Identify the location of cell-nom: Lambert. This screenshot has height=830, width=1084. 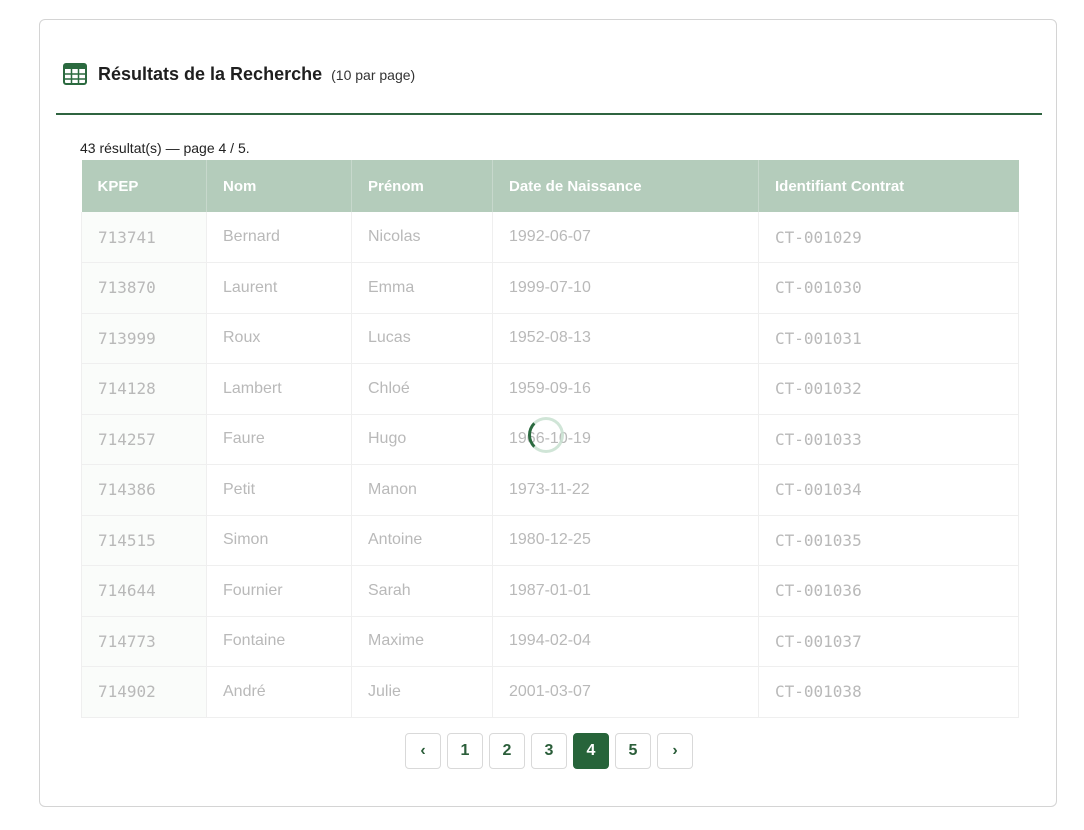
(279, 389).